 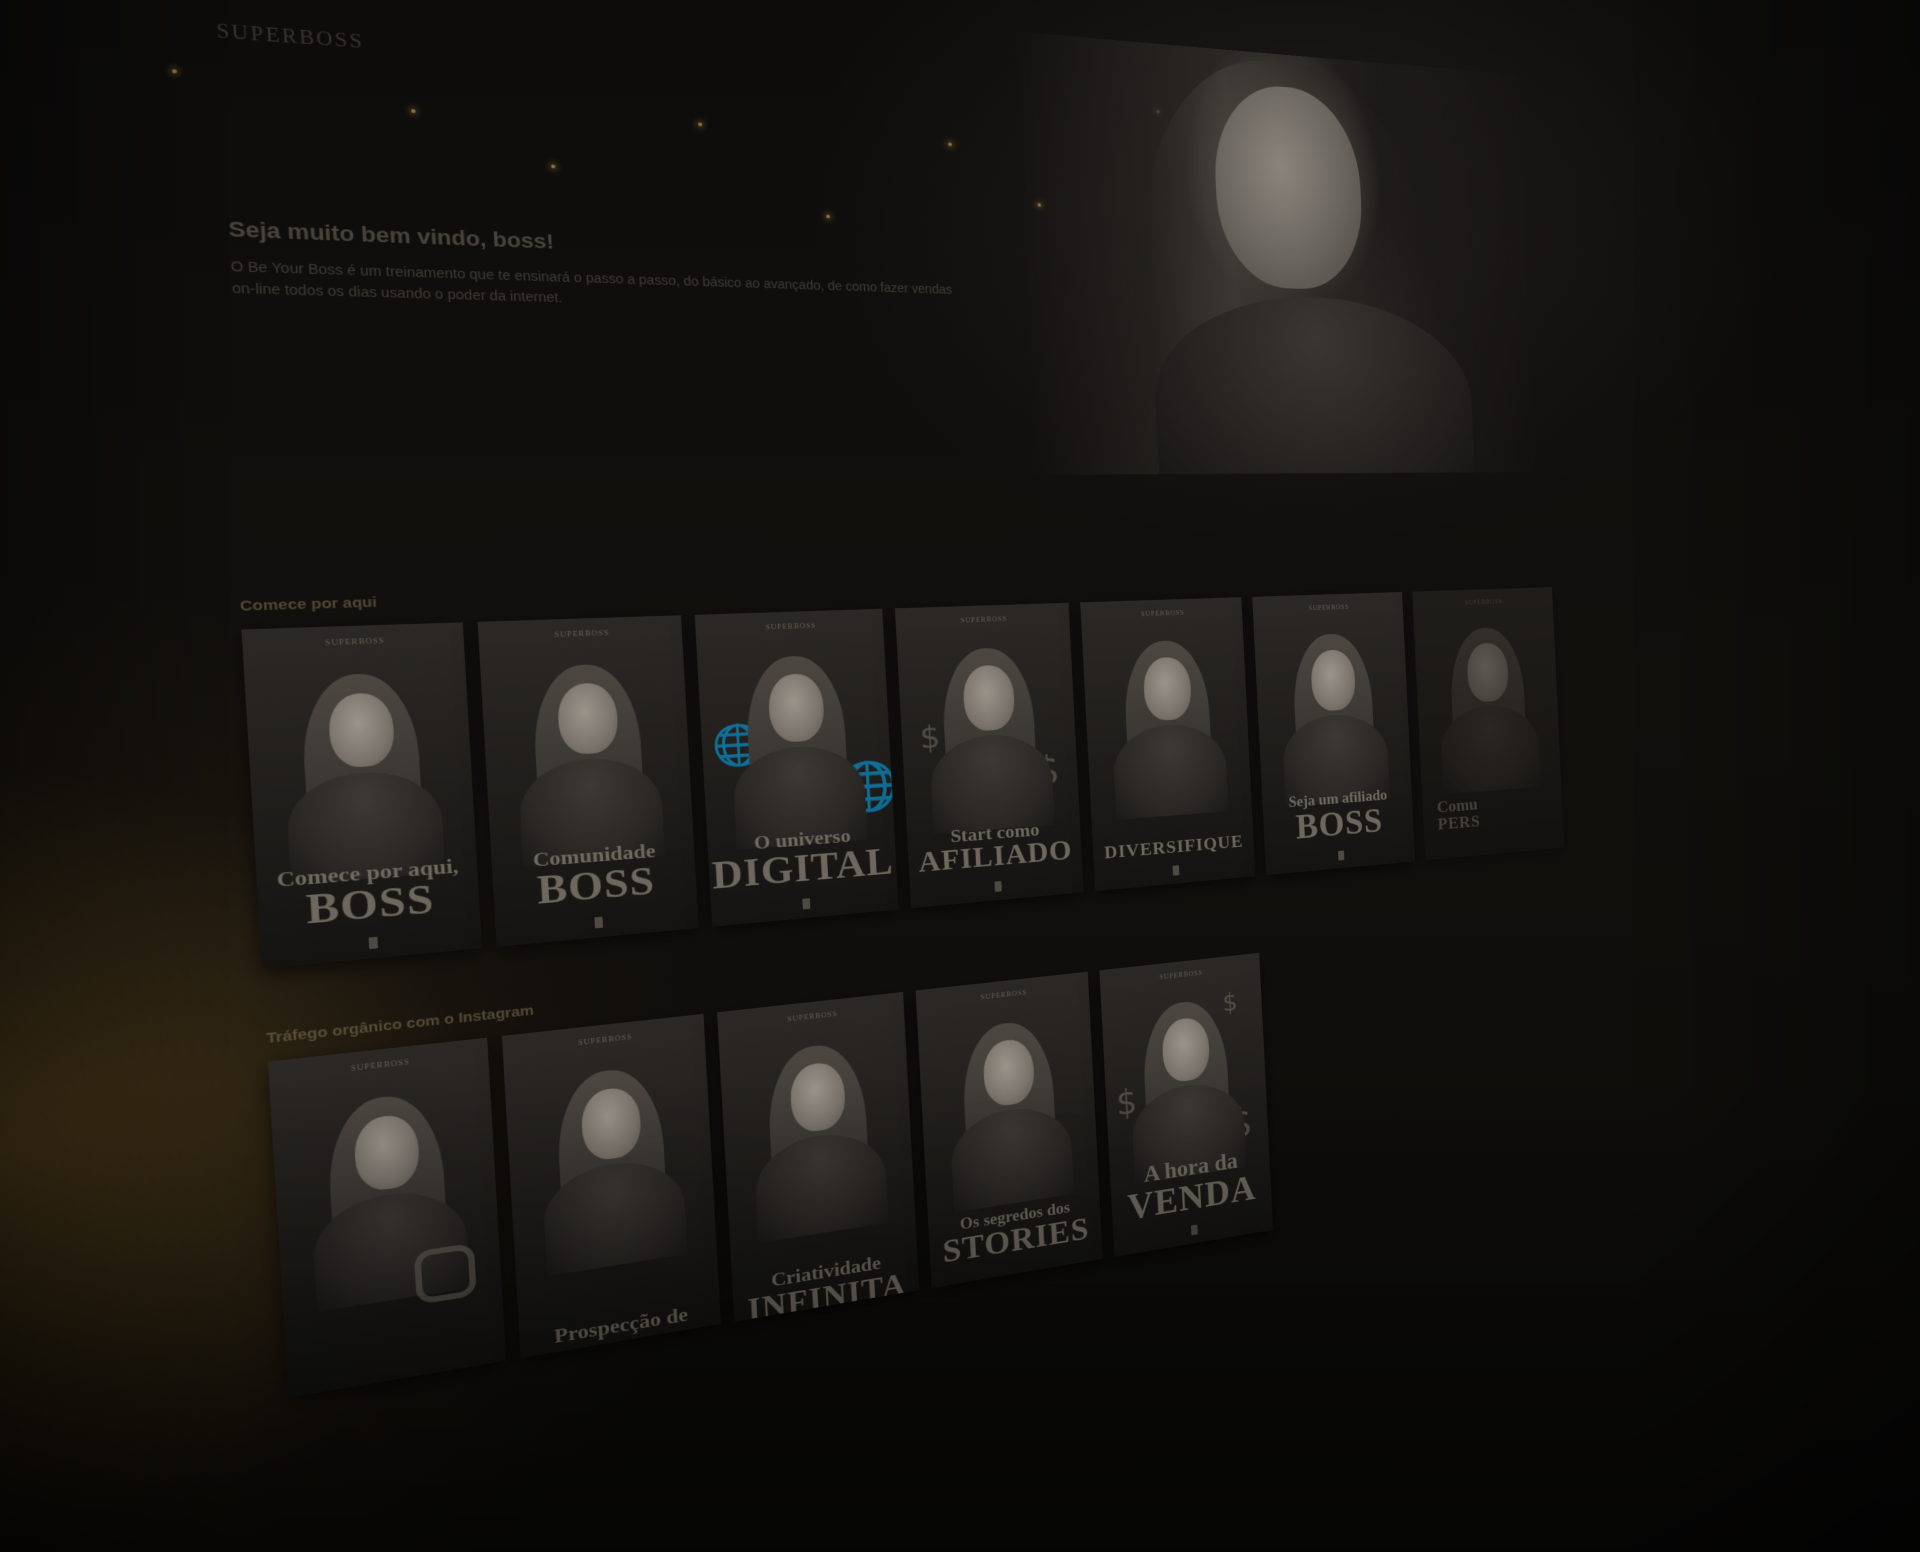 I want to click on module-card-partial: SUPERBOSS Comu PERS, so click(x=1488, y=723).